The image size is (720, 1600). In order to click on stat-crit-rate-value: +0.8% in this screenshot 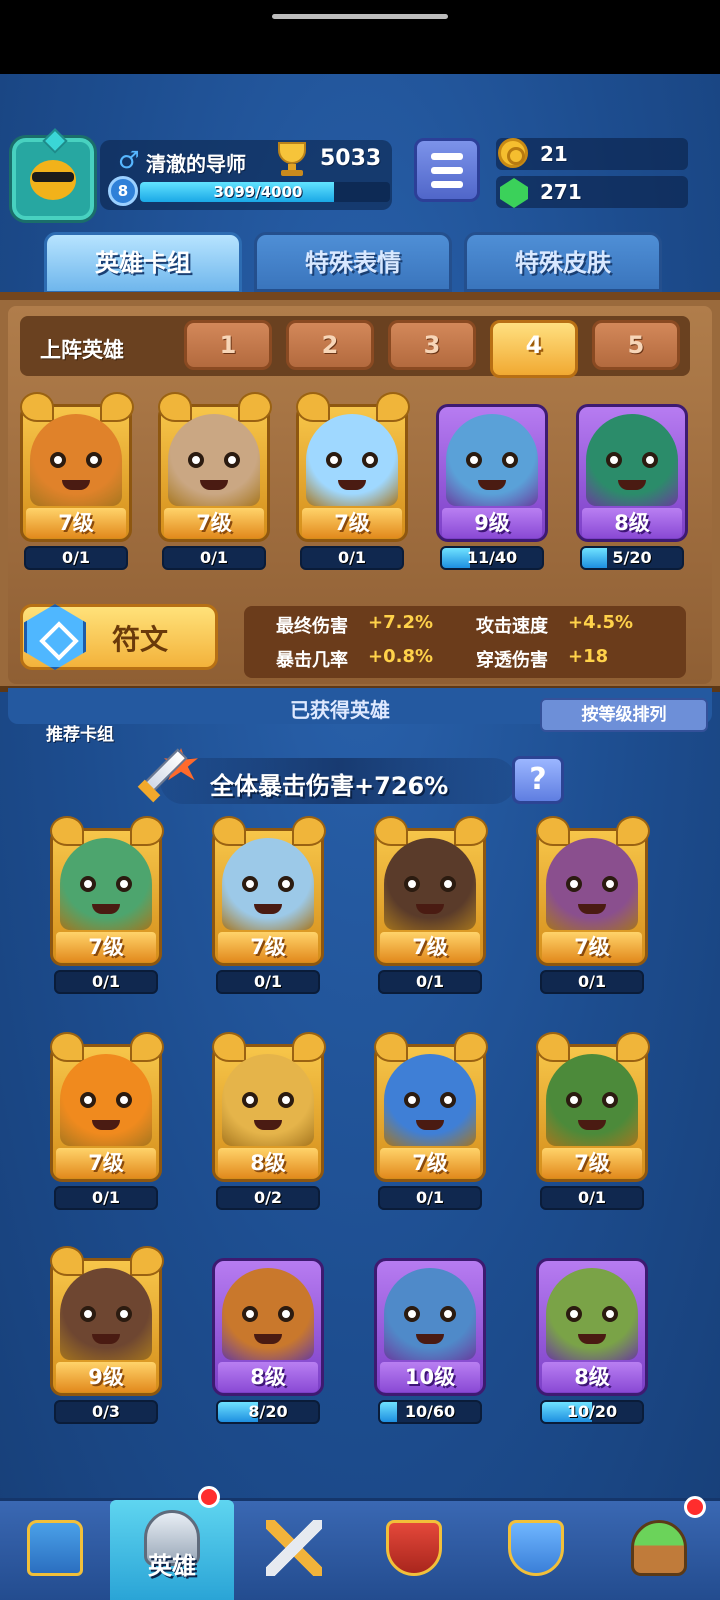, I will do `click(401, 656)`.